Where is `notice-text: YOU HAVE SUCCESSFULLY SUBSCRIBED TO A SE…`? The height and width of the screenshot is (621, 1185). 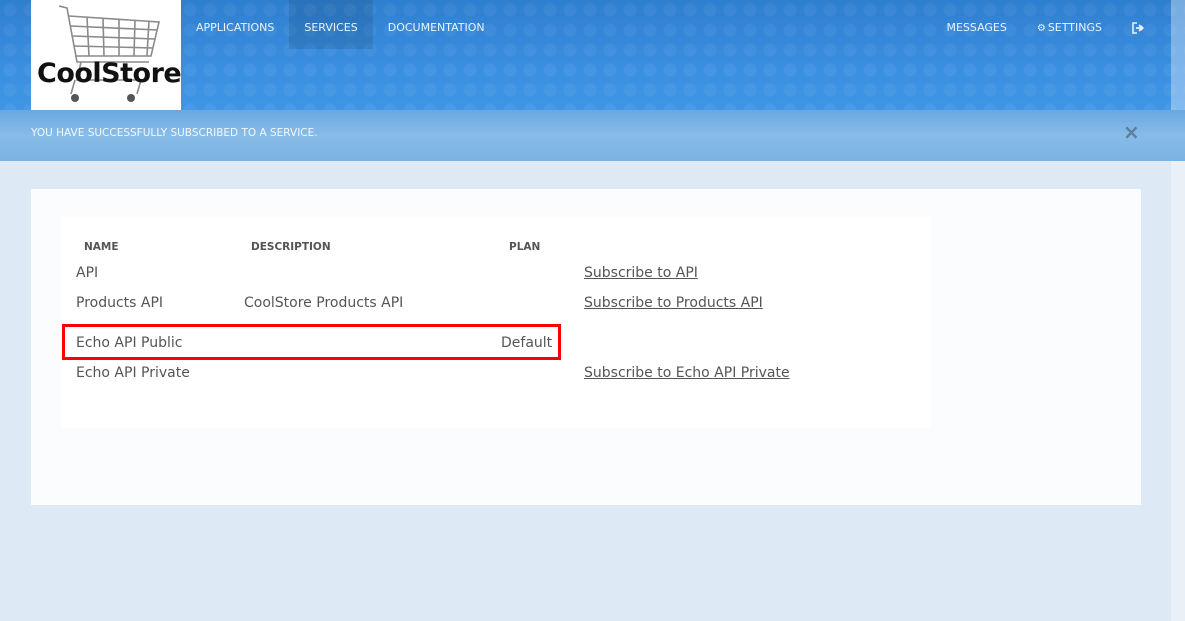 notice-text: YOU HAVE SUCCESSFULLY SUBSCRIBED TO A SE… is located at coordinates (174, 133).